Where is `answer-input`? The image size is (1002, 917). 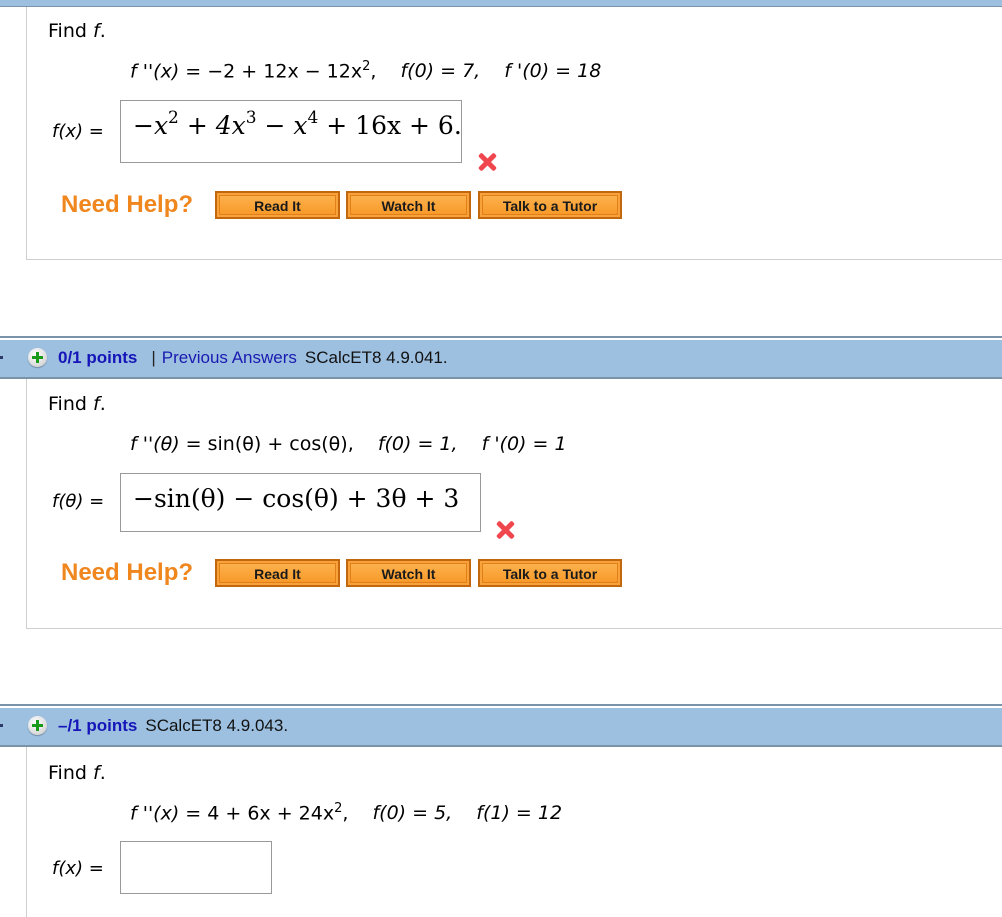
answer-input is located at coordinates (196, 867).